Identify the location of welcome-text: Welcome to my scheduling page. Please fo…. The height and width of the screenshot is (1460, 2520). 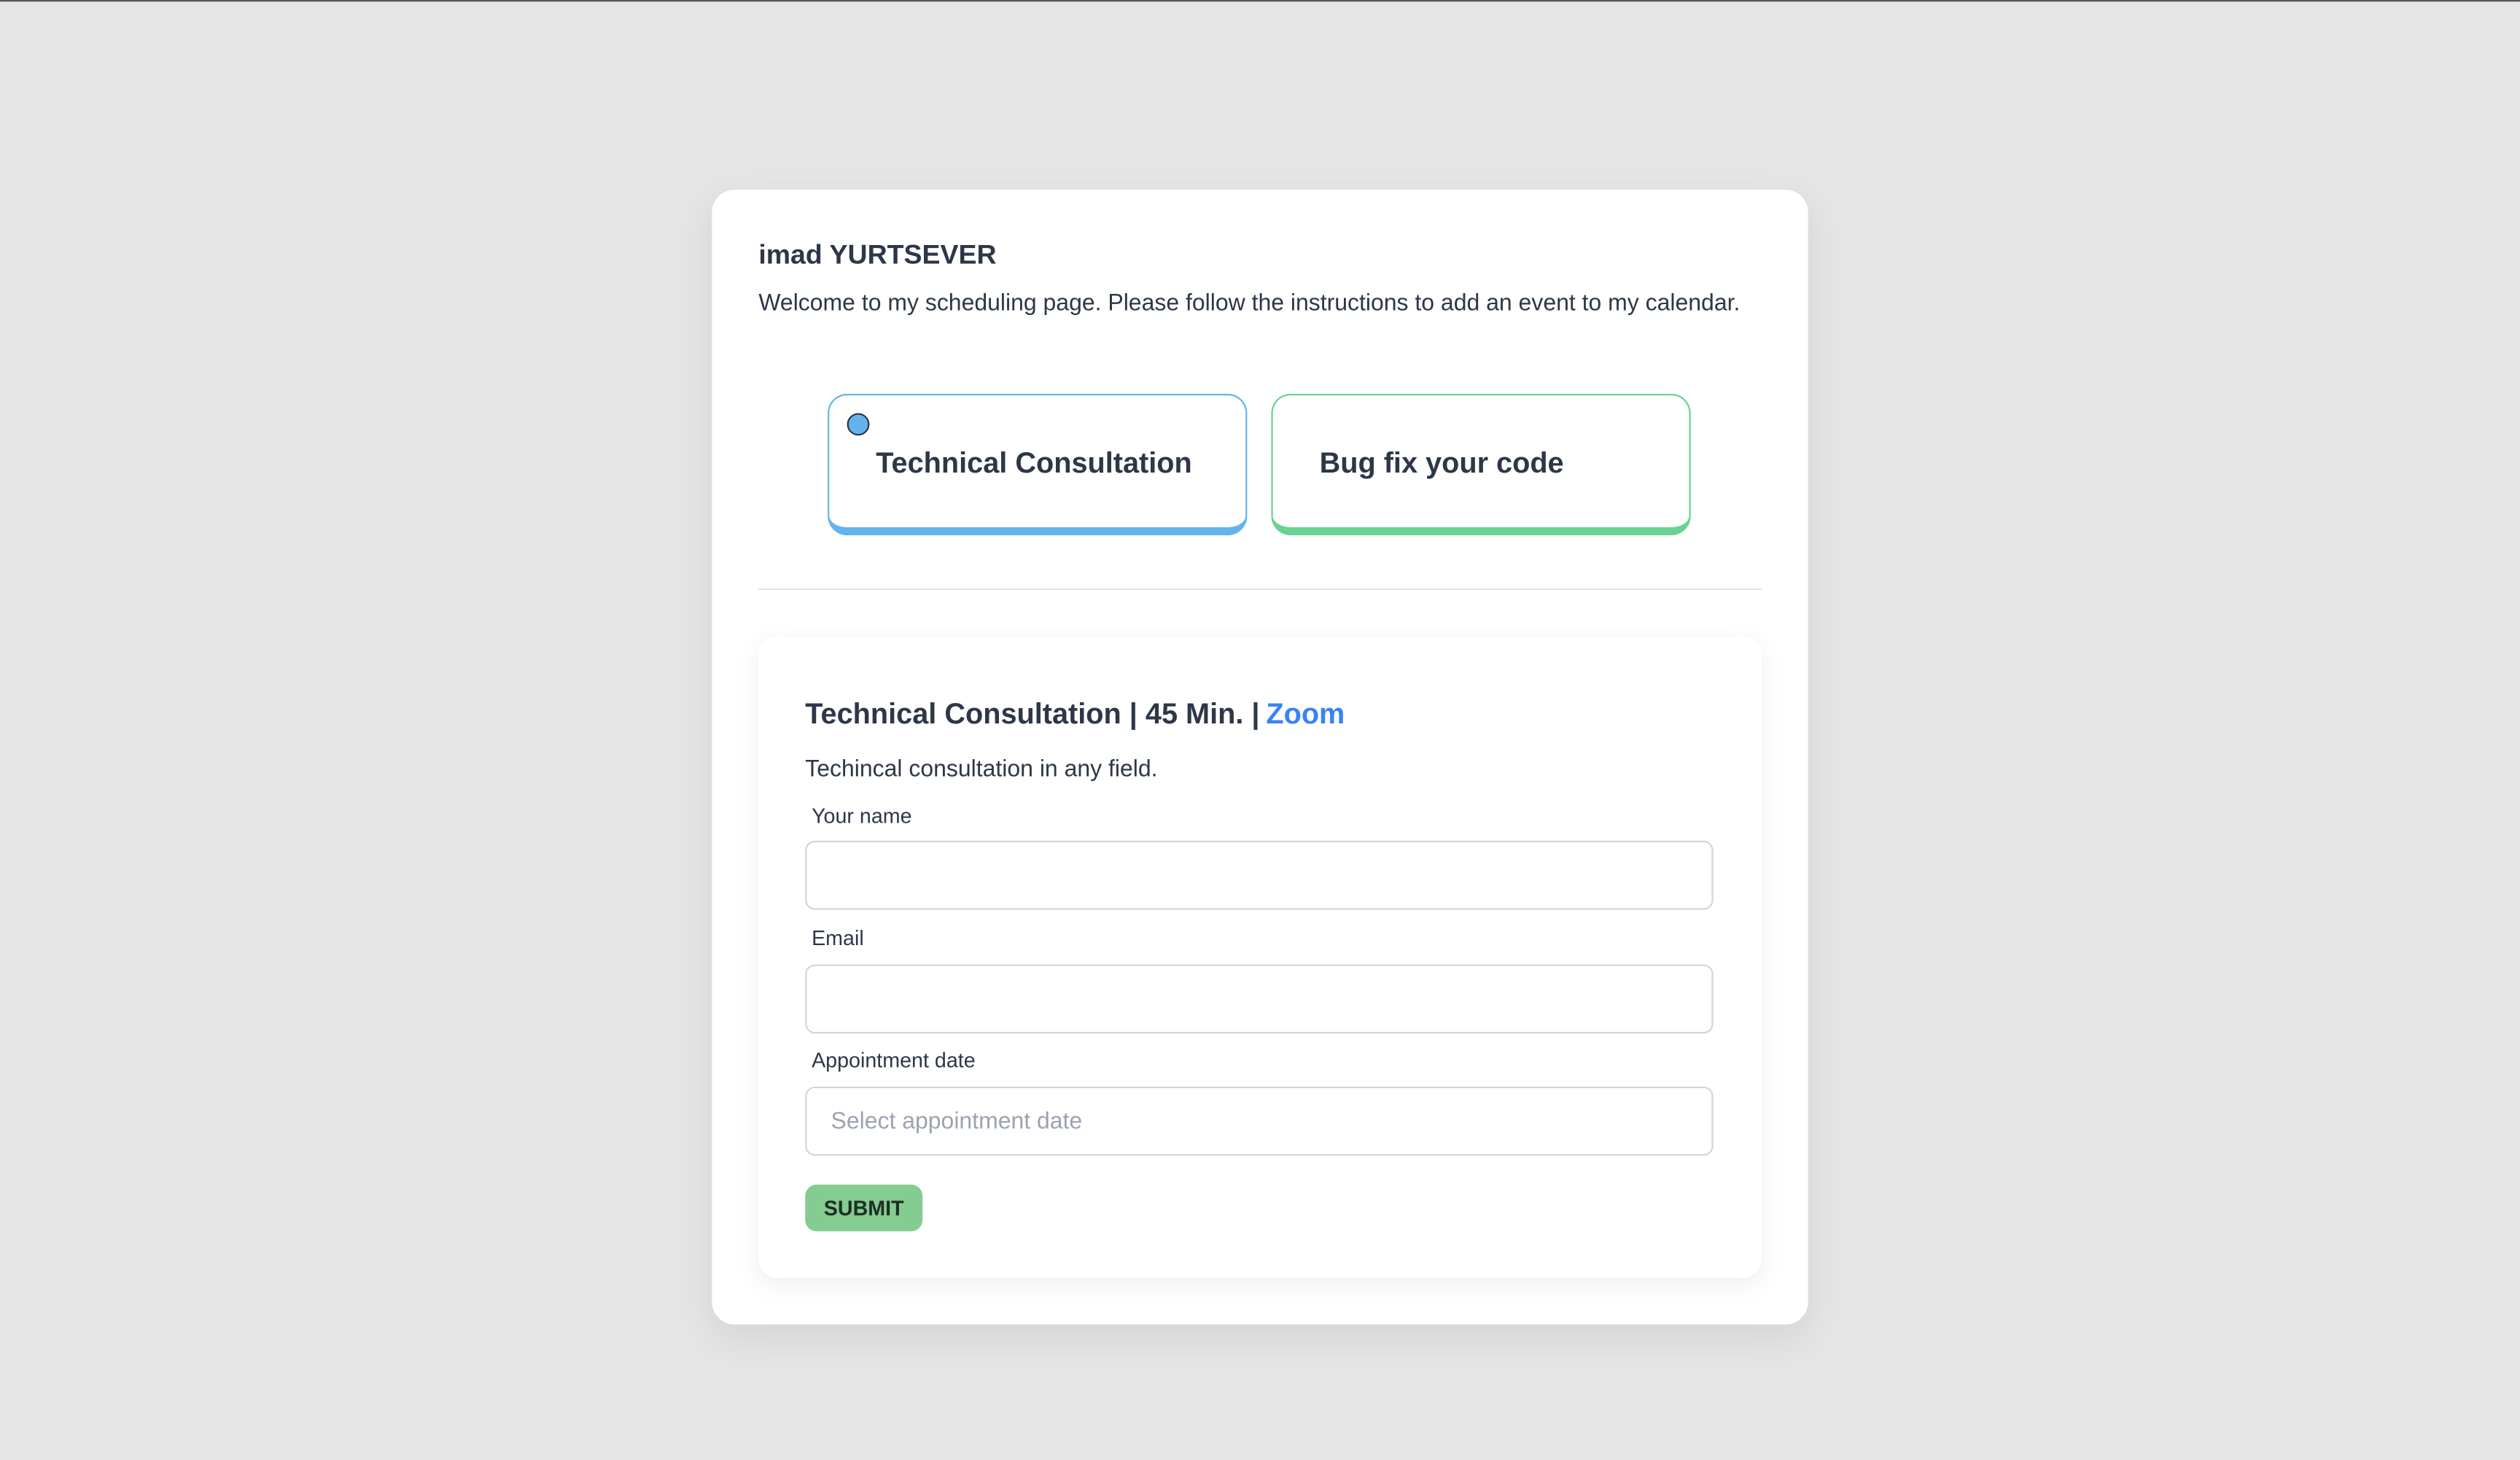
(1249, 303).